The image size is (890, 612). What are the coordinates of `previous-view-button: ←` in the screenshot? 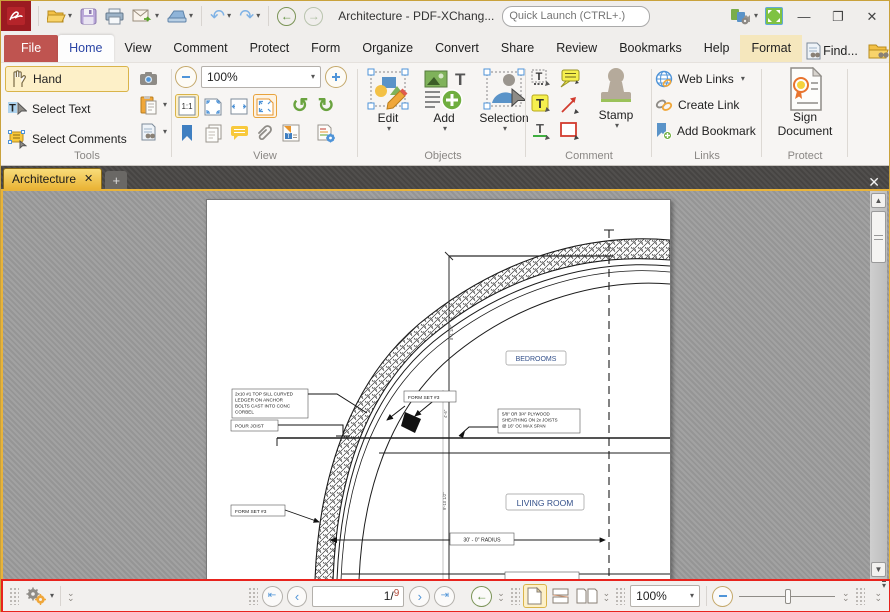 It's located at (482, 596).